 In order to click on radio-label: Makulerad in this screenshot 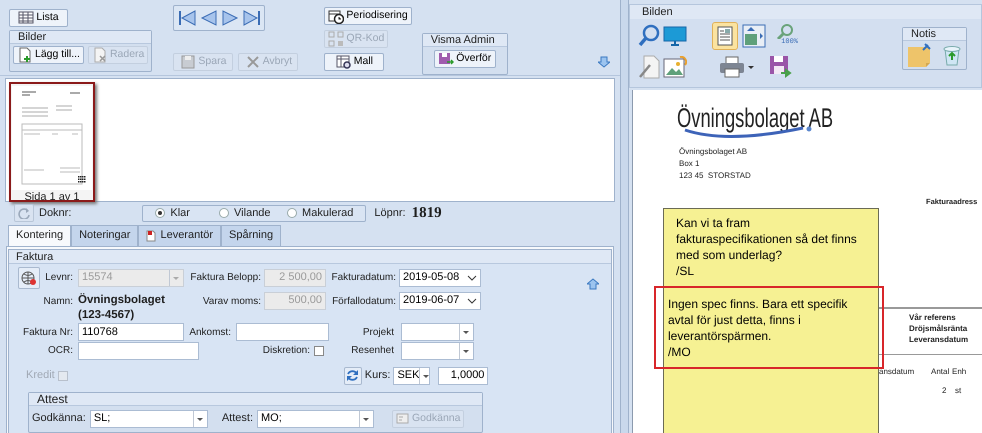, I will do `click(328, 213)`.